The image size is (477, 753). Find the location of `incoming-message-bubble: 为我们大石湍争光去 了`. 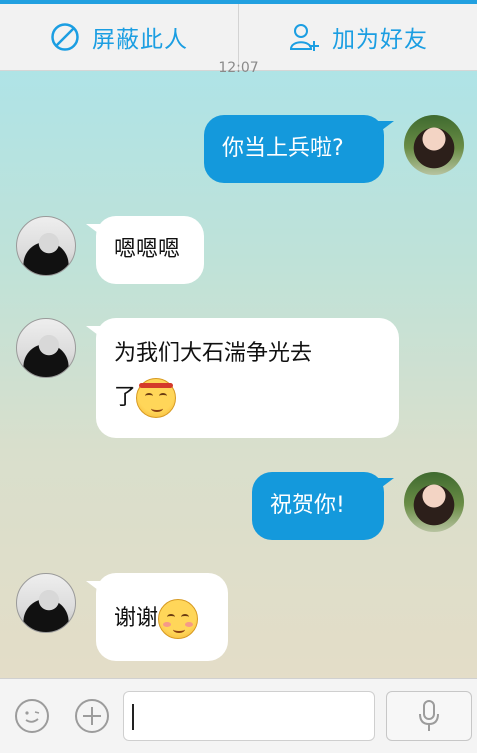

incoming-message-bubble: 为我们大石湍争光去 了 is located at coordinates (242, 378).